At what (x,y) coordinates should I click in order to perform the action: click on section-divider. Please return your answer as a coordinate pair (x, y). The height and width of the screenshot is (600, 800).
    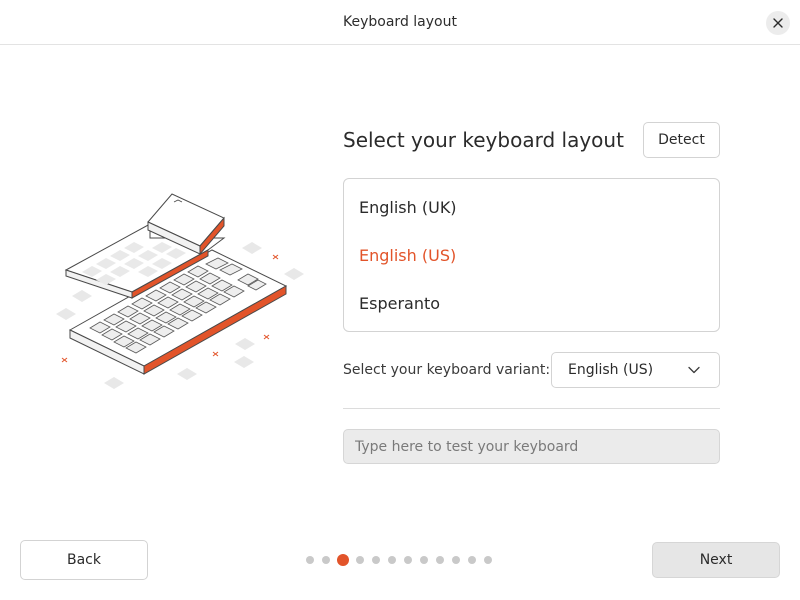
    Looking at the image, I should click on (531, 408).